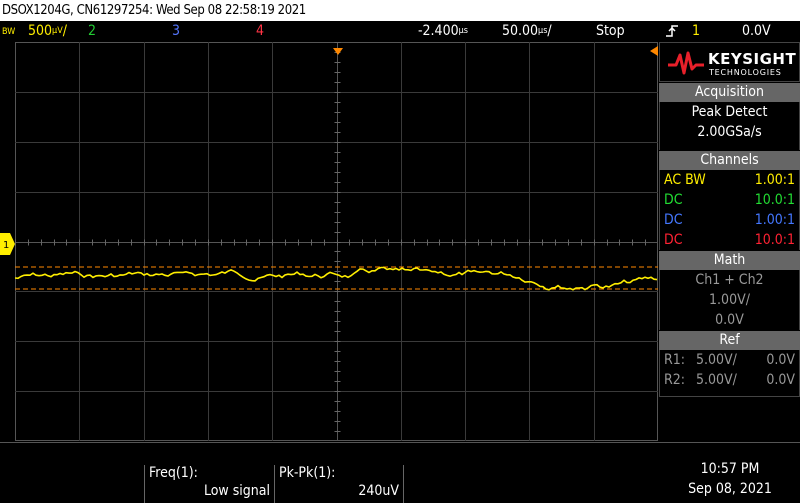  I want to click on channel-row-3: DC 1.00:1, so click(729, 220).